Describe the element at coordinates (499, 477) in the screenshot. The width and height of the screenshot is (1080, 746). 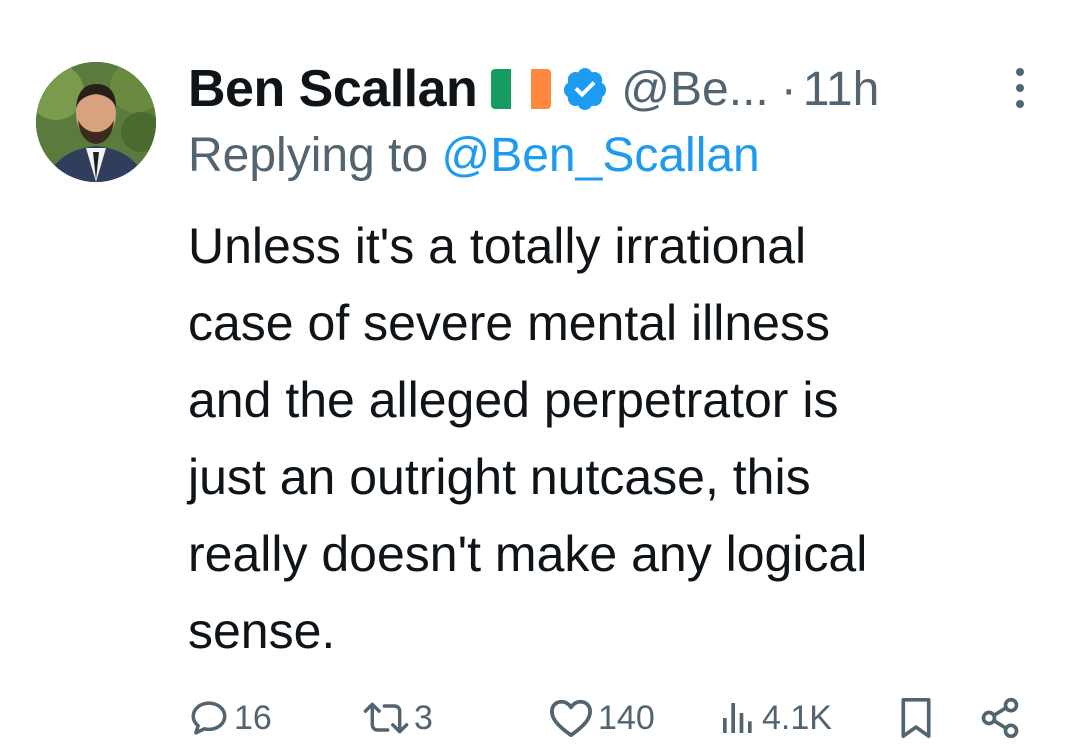
I see `tweet-text-line: just an outright nutcase, this` at that location.